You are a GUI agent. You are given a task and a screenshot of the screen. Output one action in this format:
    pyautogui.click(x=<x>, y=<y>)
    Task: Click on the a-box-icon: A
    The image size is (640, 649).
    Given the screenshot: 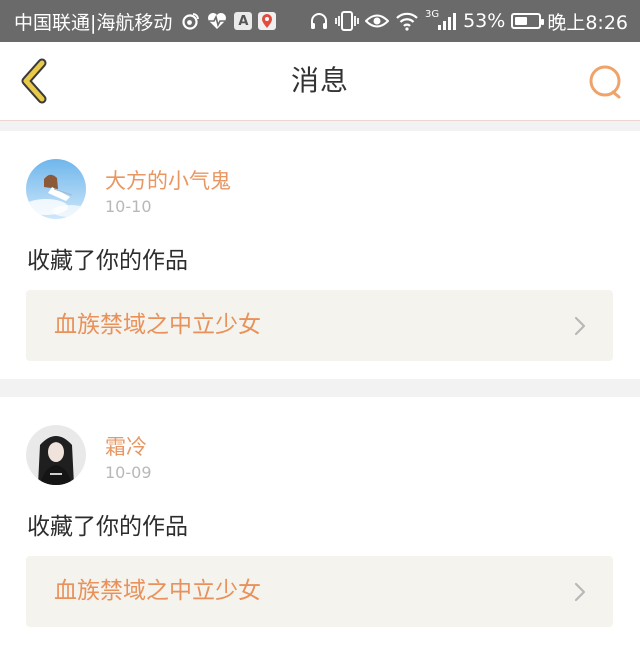 What is the action you would take?
    pyautogui.click(x=243, y=21)
    